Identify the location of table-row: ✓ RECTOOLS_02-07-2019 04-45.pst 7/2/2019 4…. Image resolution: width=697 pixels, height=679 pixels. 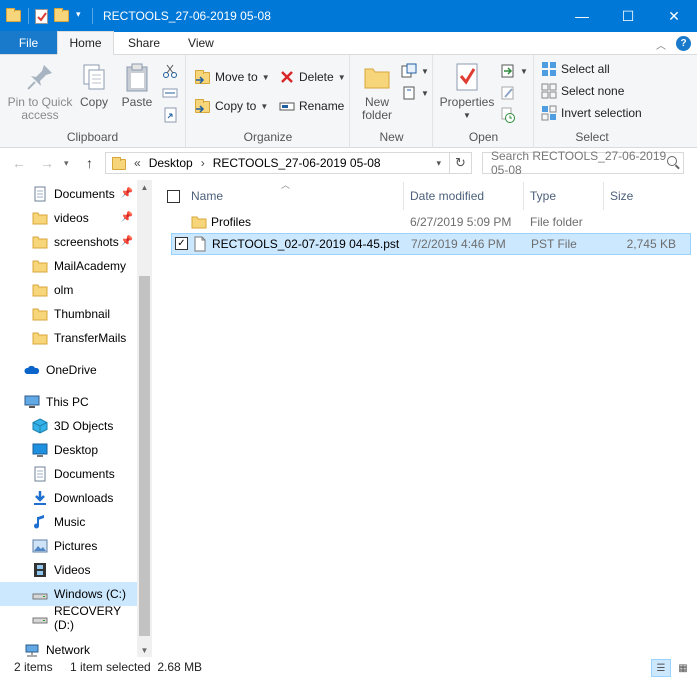
(431, 244).